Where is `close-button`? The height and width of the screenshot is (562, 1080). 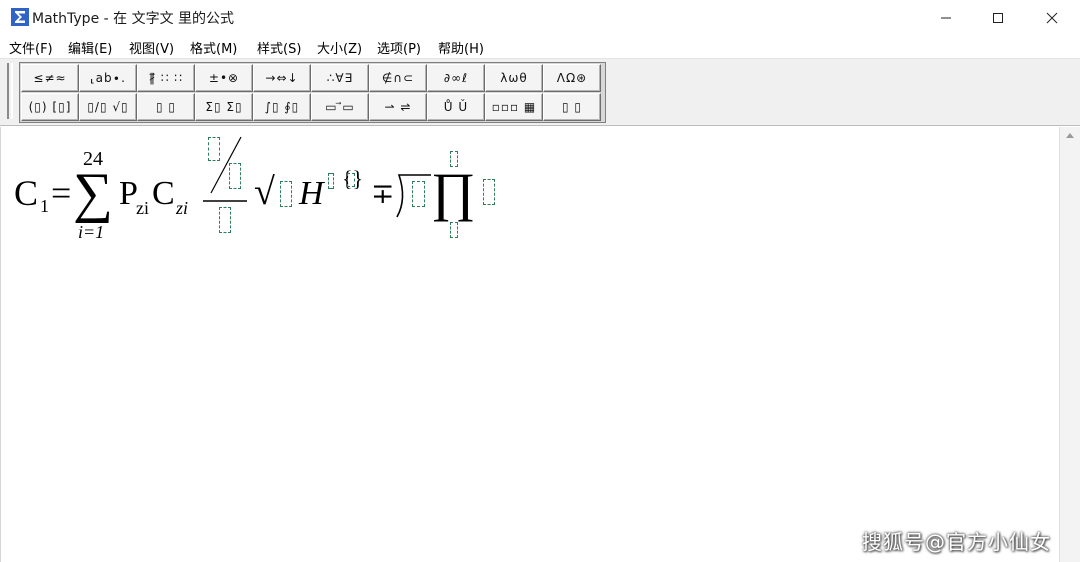
close-button is located at coordinates (1052, 18).